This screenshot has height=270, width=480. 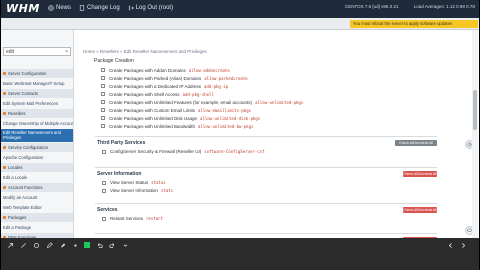 What do you see at coordinates (152, 110) in the screenshot?
I see `feature-label: Create Packages with Custom Email Limits` at bounding box center [152, 110].